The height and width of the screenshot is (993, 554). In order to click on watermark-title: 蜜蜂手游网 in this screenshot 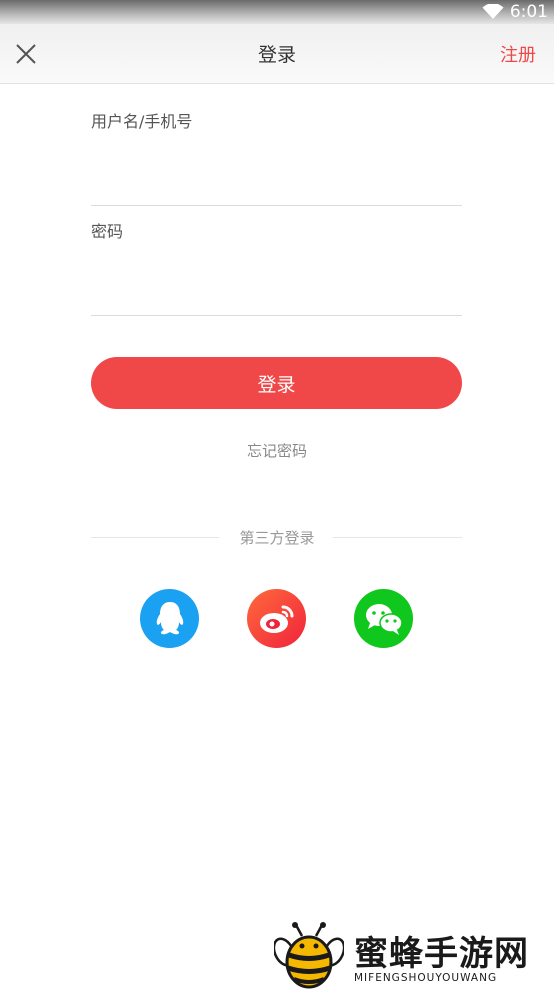, I will do `click(441, 954)`.